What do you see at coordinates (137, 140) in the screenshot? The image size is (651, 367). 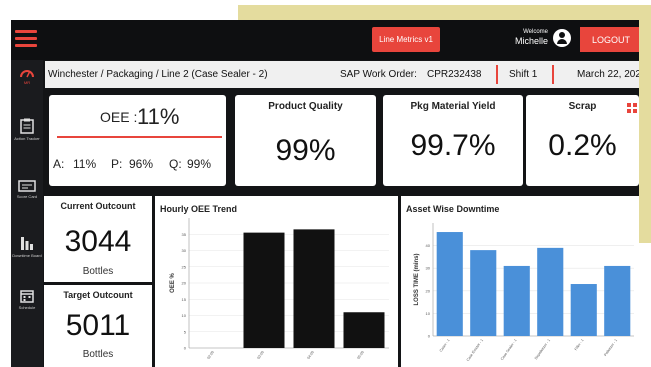 I see `oee-card: OEE : 11% A: 11% P: 96% Q: 99%` at bounding box center [137, 140].